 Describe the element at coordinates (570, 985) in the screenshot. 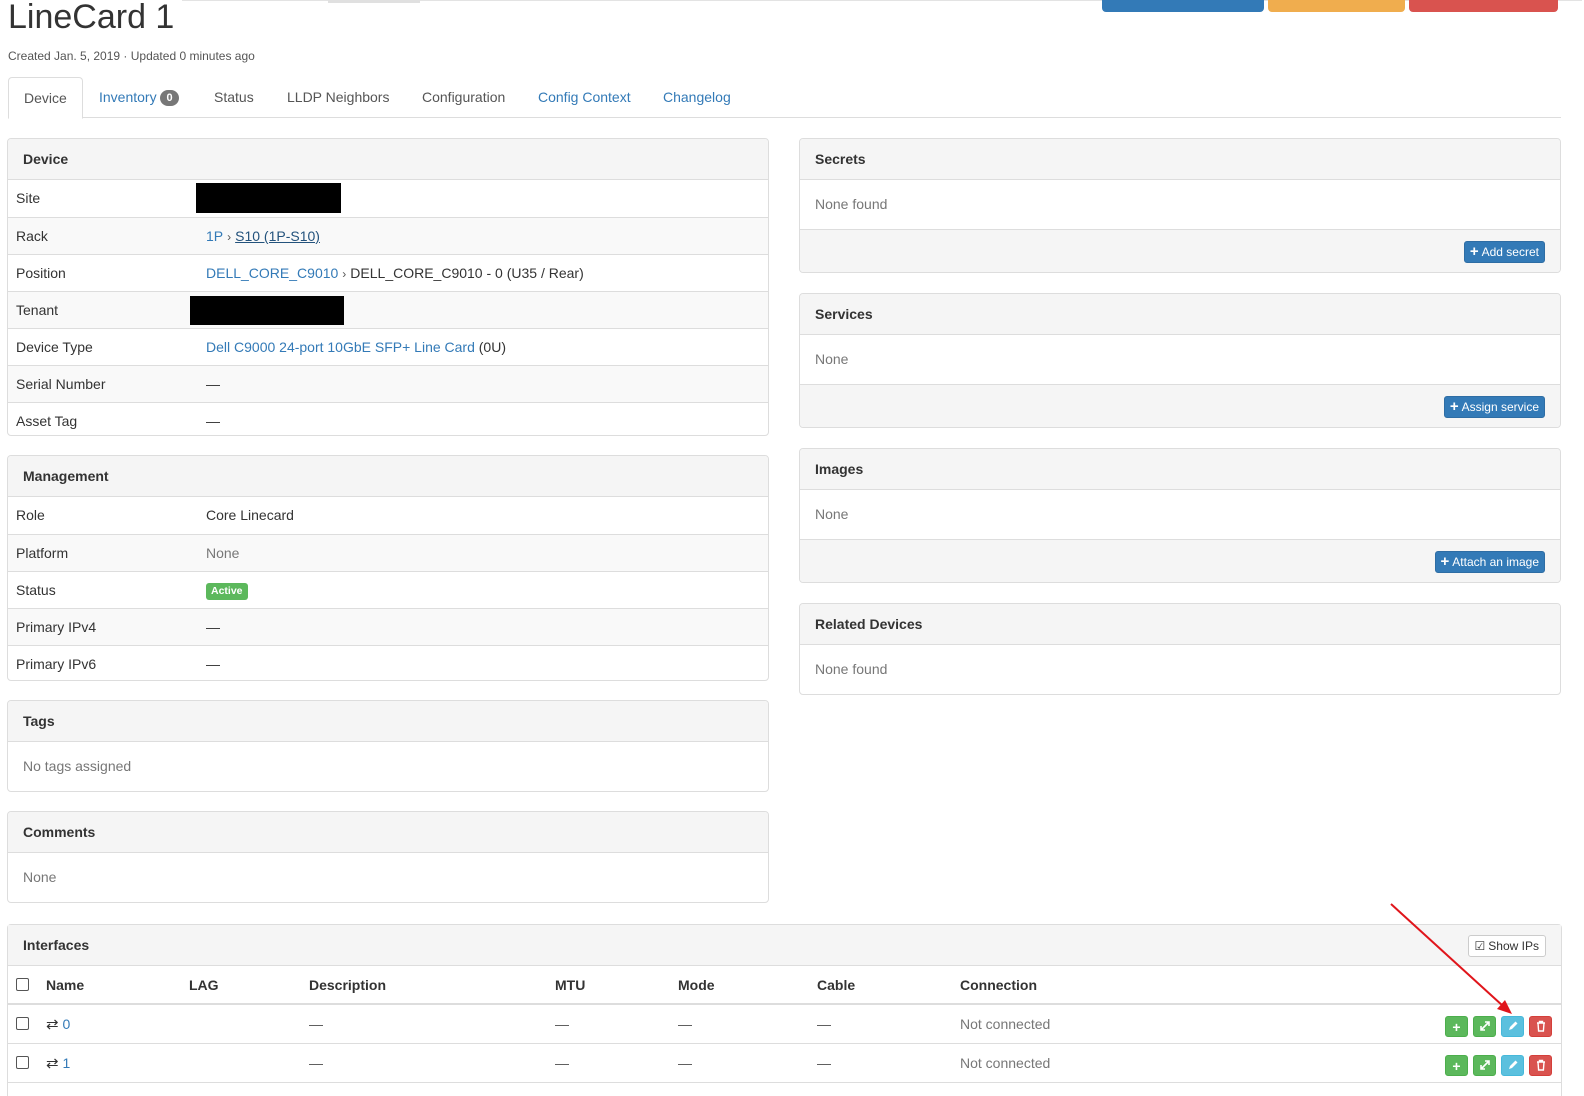

I see `column-header-mtu: MTU` at that location.